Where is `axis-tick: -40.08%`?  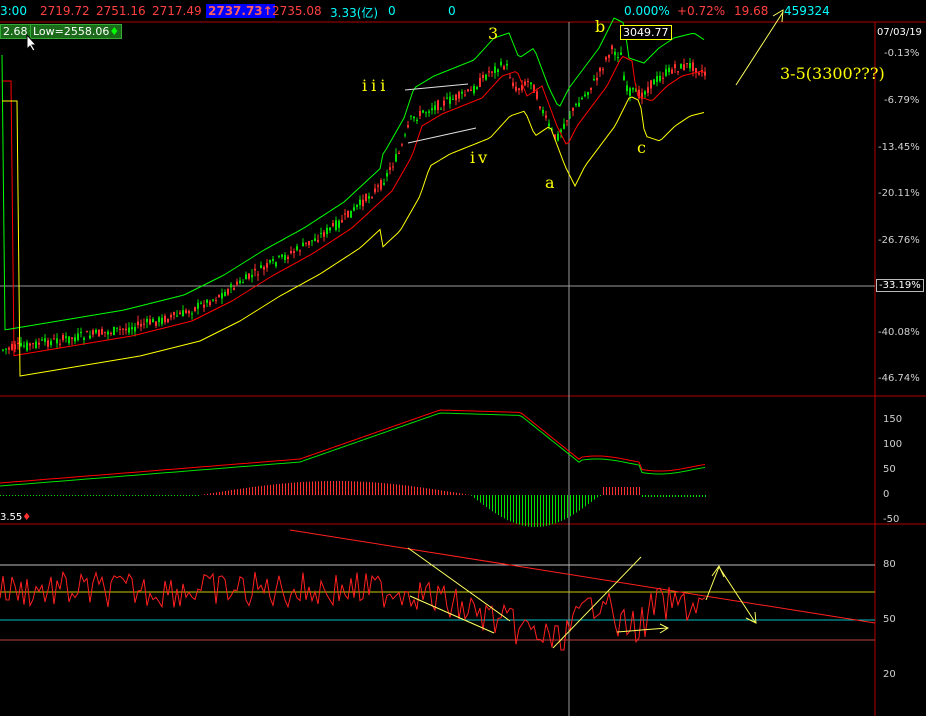
axis-tick: -40.08% is located at coordinates (899, 332).